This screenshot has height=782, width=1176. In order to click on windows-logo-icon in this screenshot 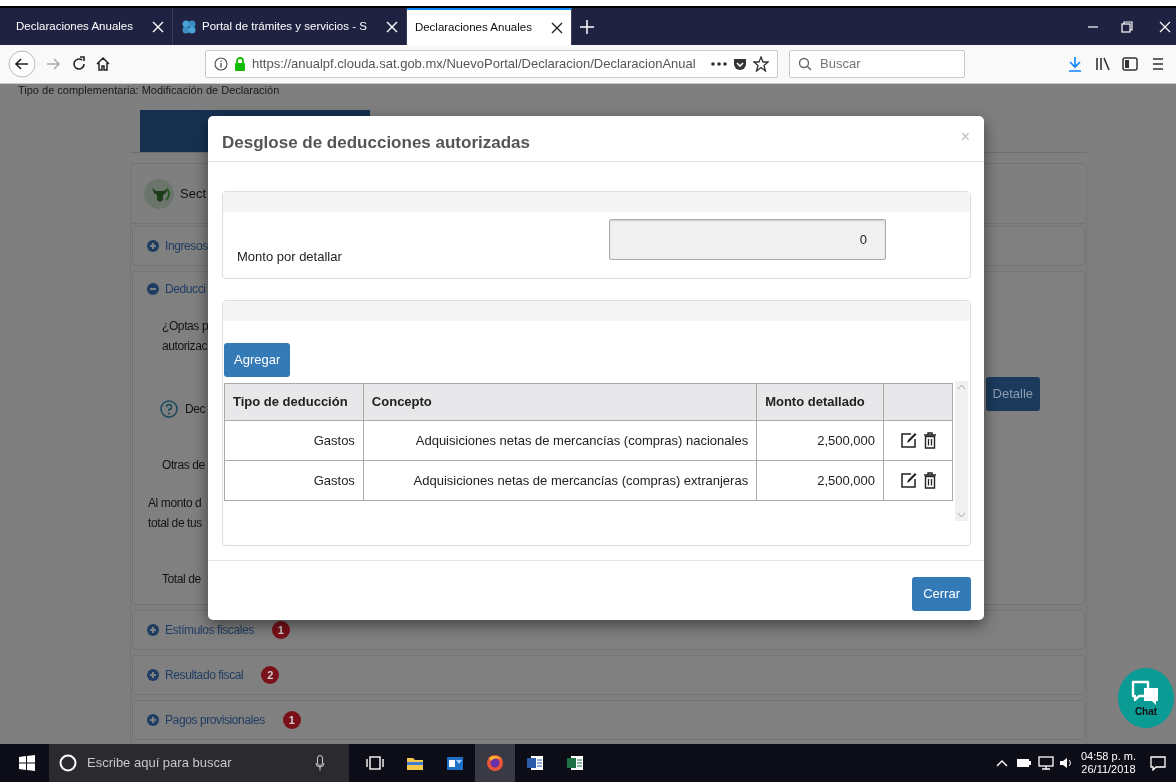, I will do `click(27, 763)`.